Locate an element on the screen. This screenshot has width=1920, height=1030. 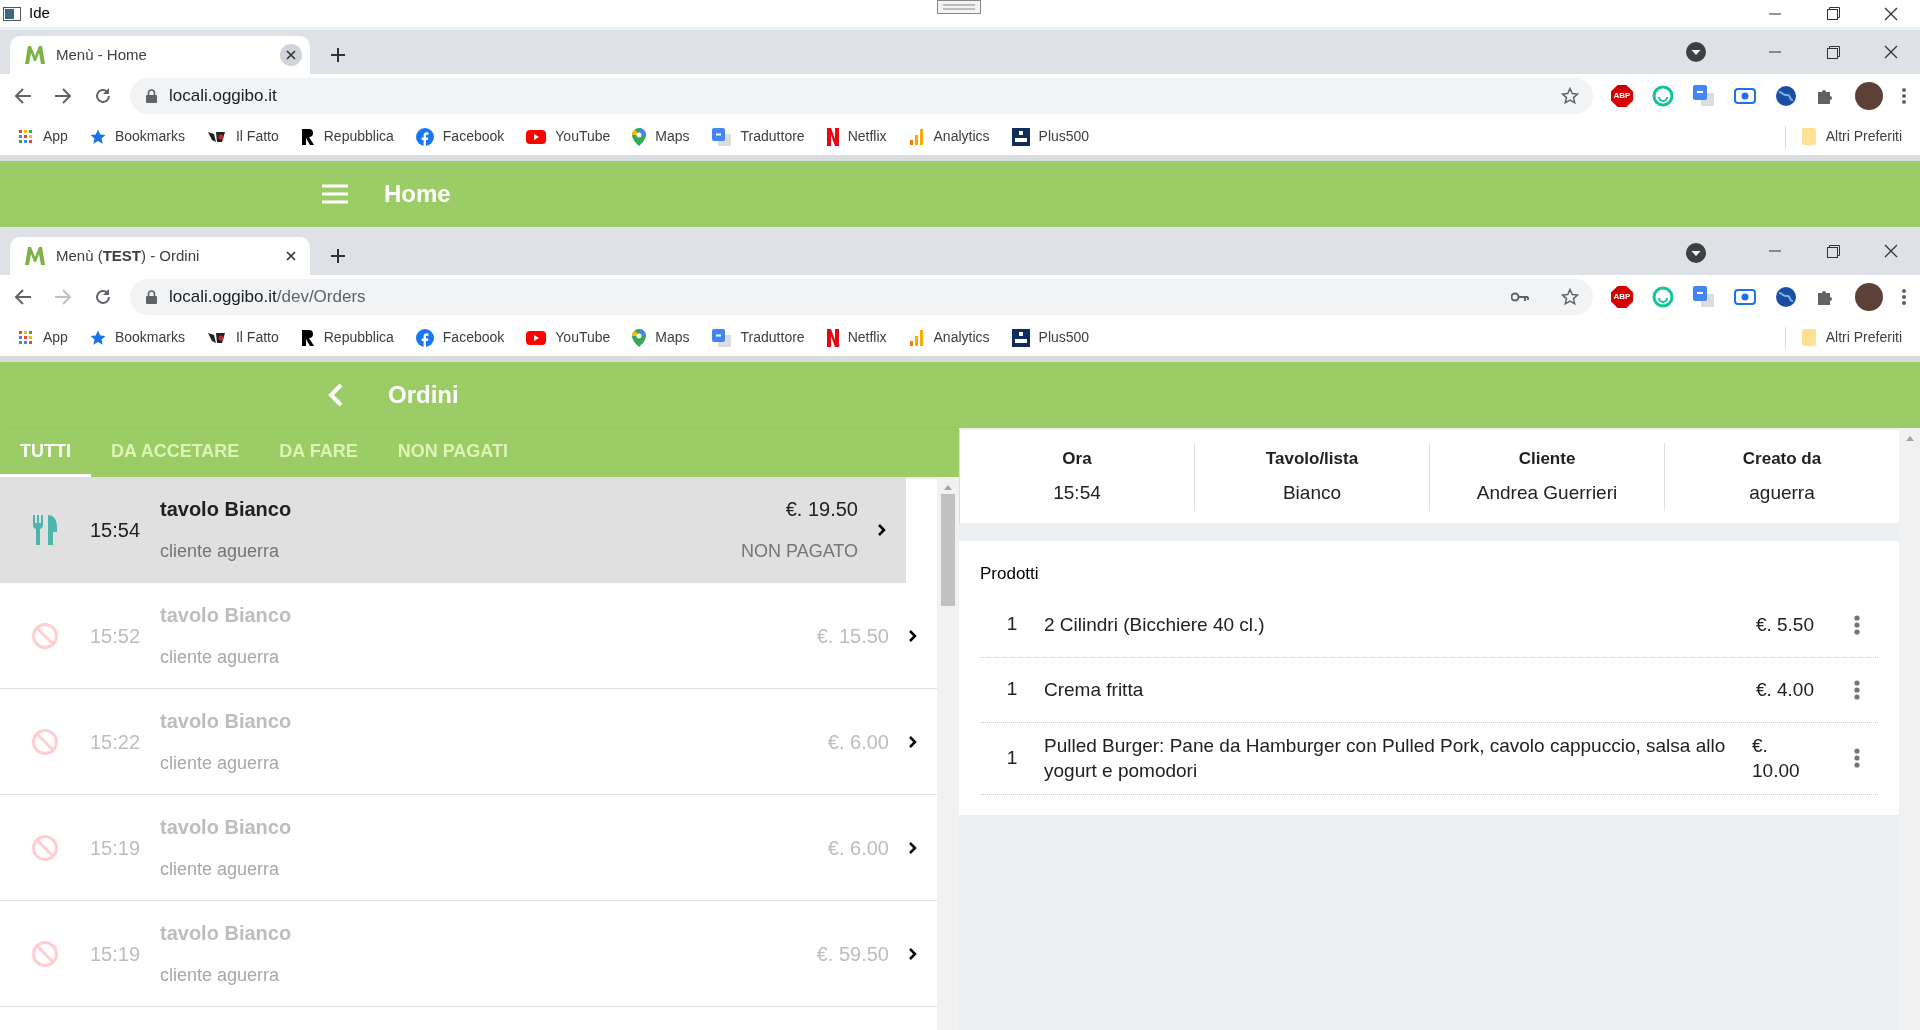
browser-tab: Menù - Home is located at coordinates (160, 55).